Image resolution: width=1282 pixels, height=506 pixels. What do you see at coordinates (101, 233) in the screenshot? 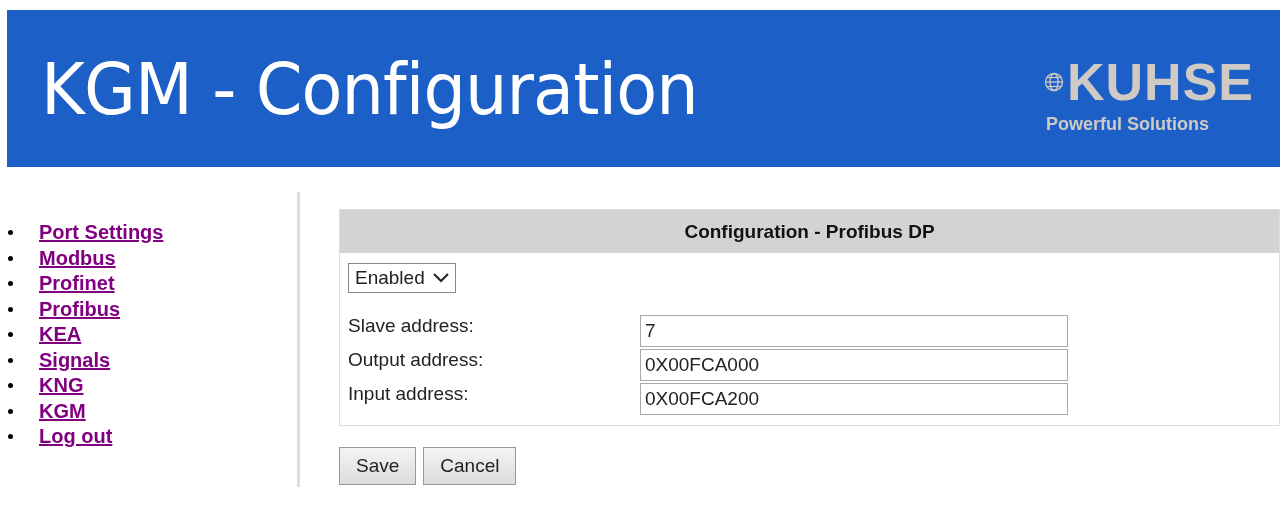
I see `nav-link: Port Settings` at bounding box center [101, 233].